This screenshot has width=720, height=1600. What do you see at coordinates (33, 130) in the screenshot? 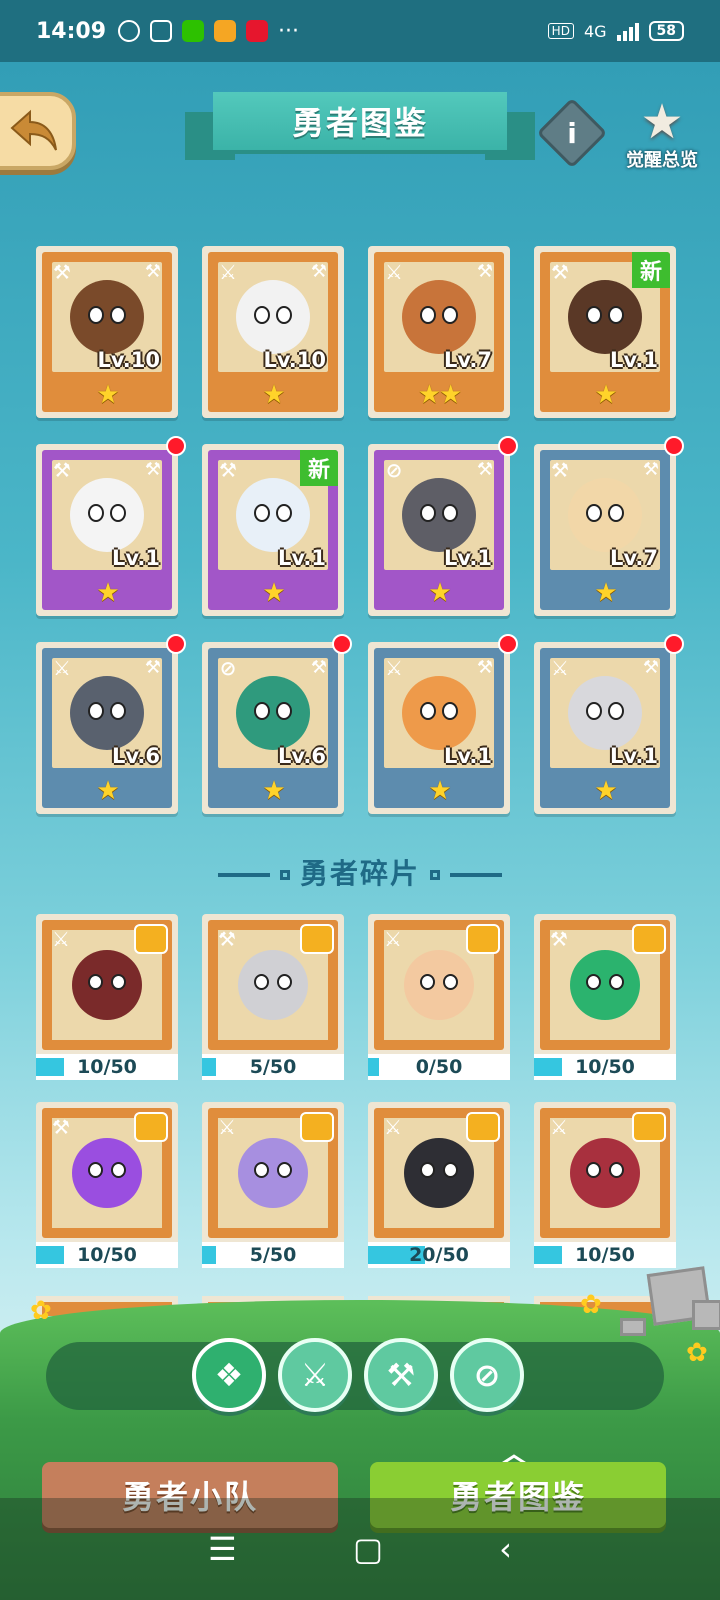
I see `back-arrow-icon` at bounding box center [33, 130].